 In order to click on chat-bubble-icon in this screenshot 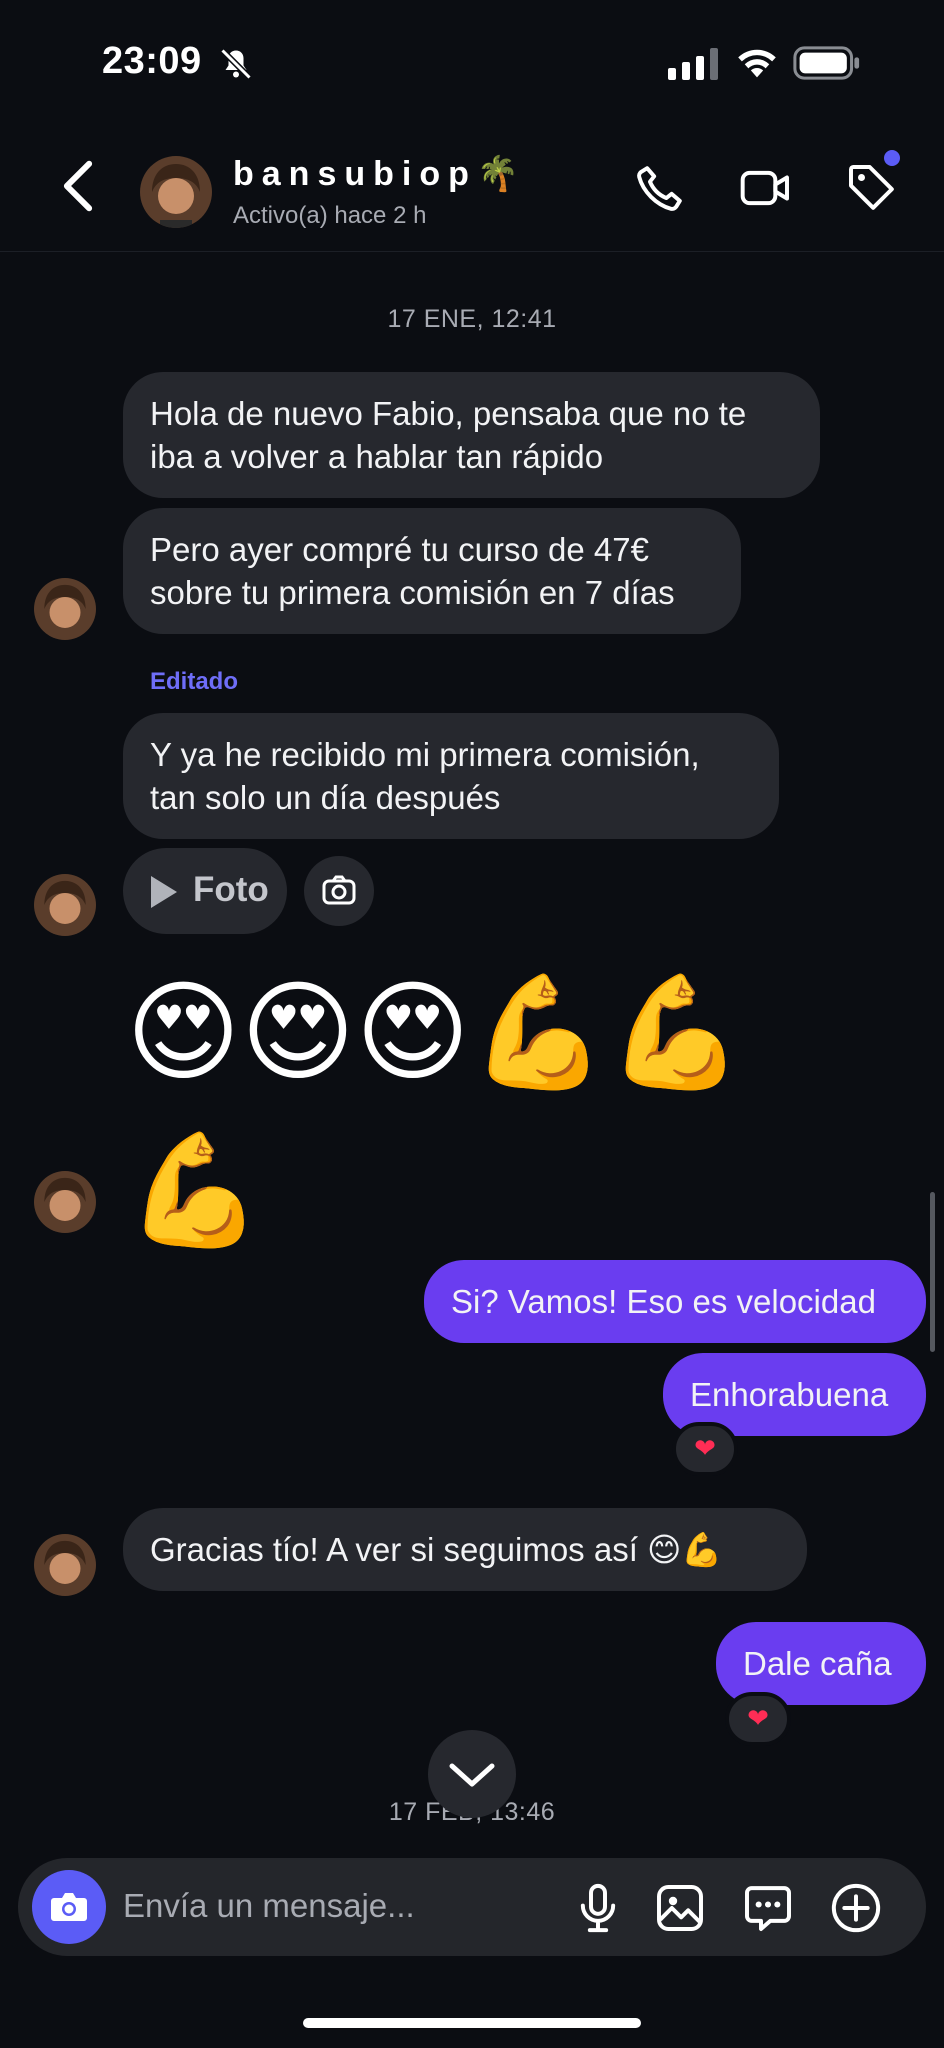, I will do `click(768, 1908)`.